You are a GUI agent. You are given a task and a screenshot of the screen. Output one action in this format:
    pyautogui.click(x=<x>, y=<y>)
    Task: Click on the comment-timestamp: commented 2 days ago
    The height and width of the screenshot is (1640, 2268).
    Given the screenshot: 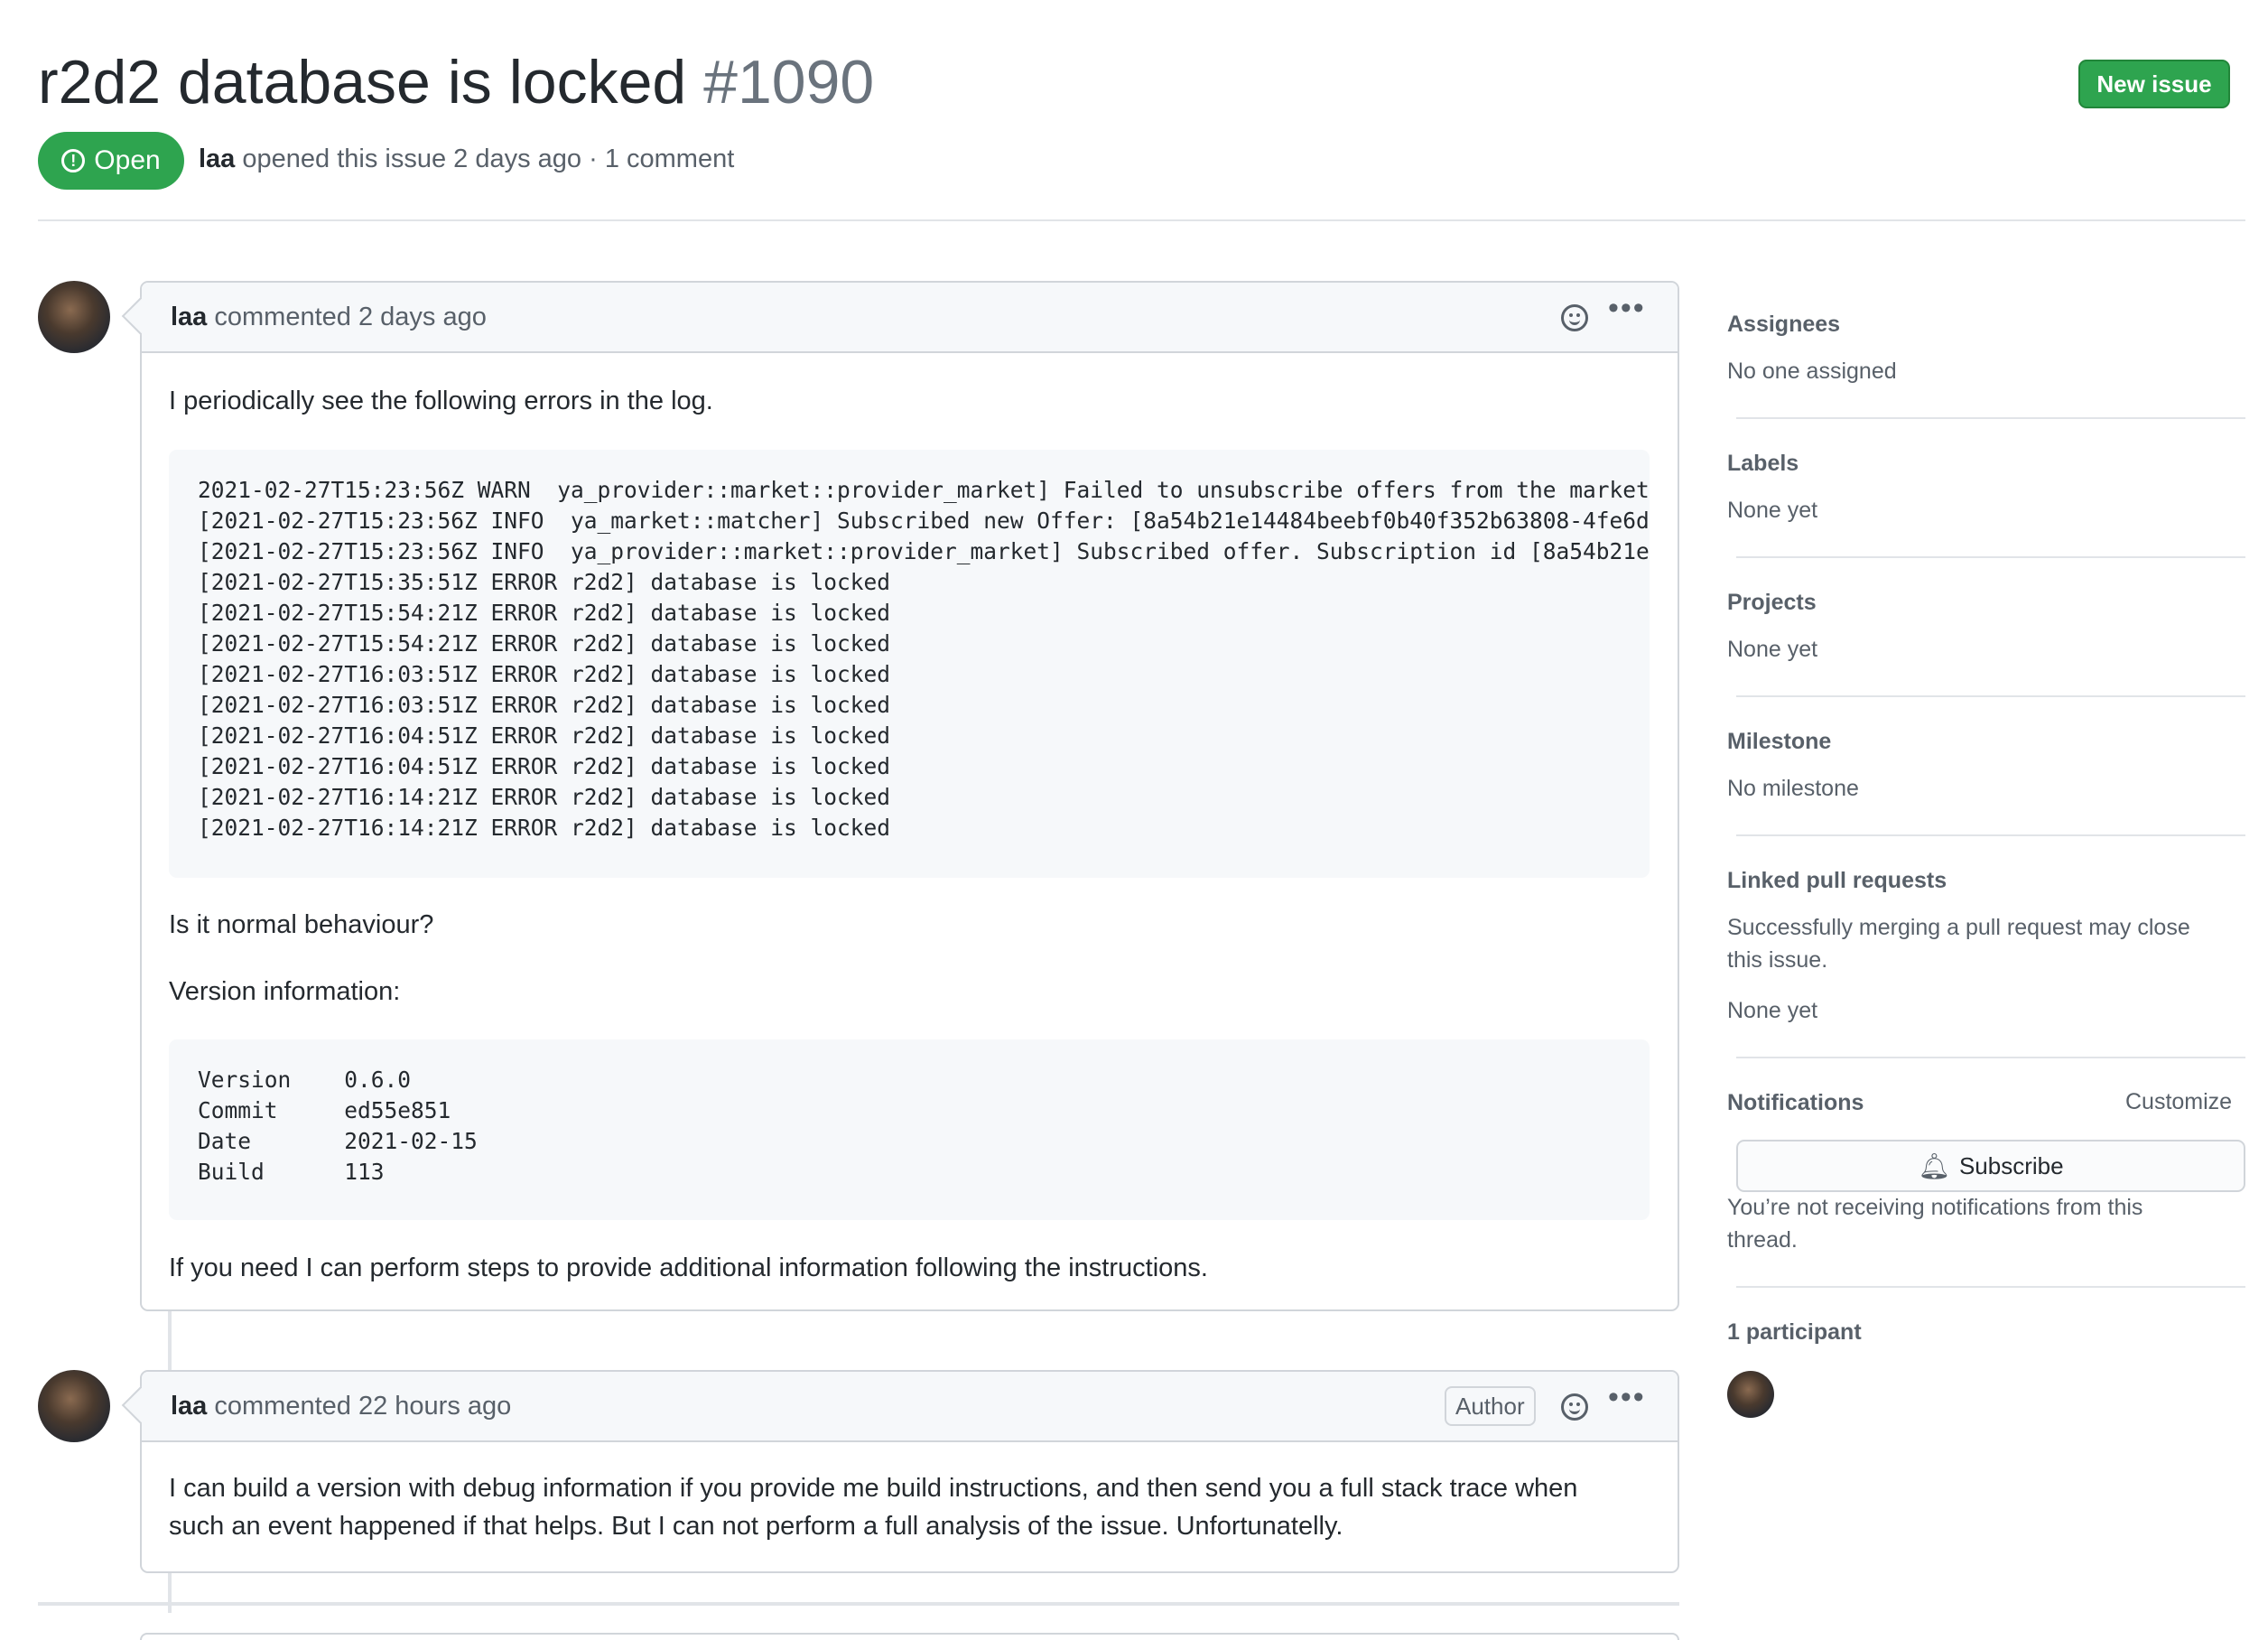 What is the action you would take?
    pyautogui.click(x=350, y=317)
    